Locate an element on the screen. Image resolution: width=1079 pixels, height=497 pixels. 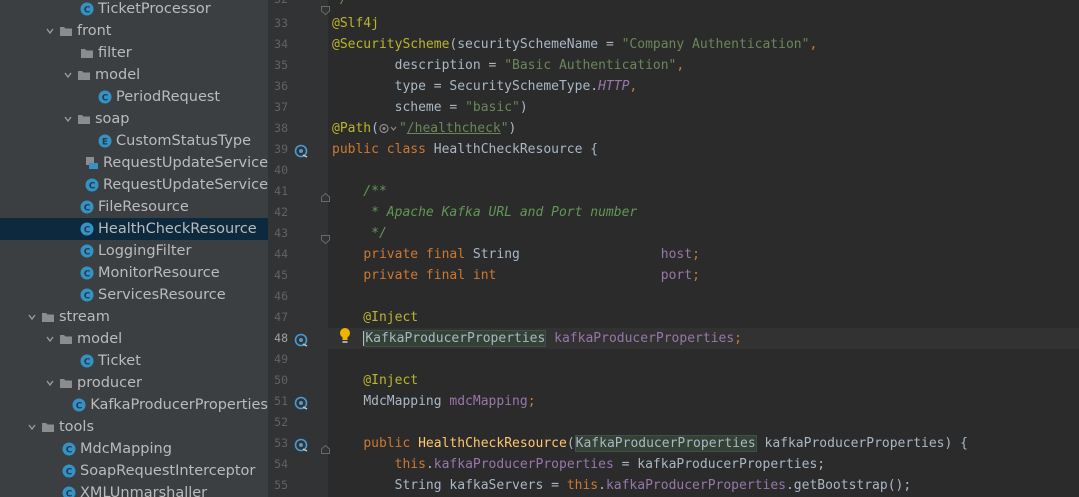
code-line-47: @Inject is located at coordinates (375, 317).